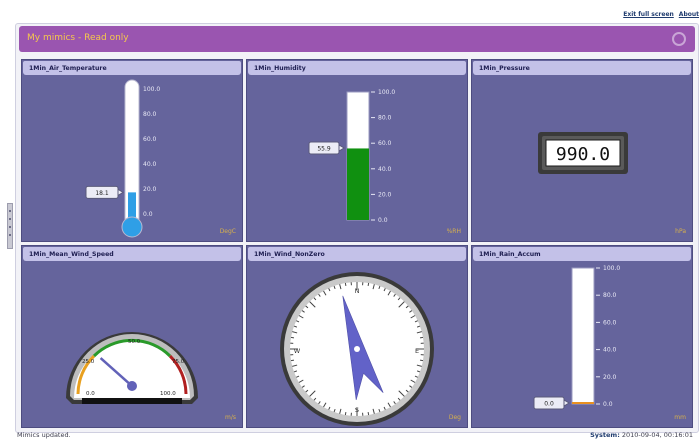  I want to click on value-flag: 0.0, so click(551, 403).